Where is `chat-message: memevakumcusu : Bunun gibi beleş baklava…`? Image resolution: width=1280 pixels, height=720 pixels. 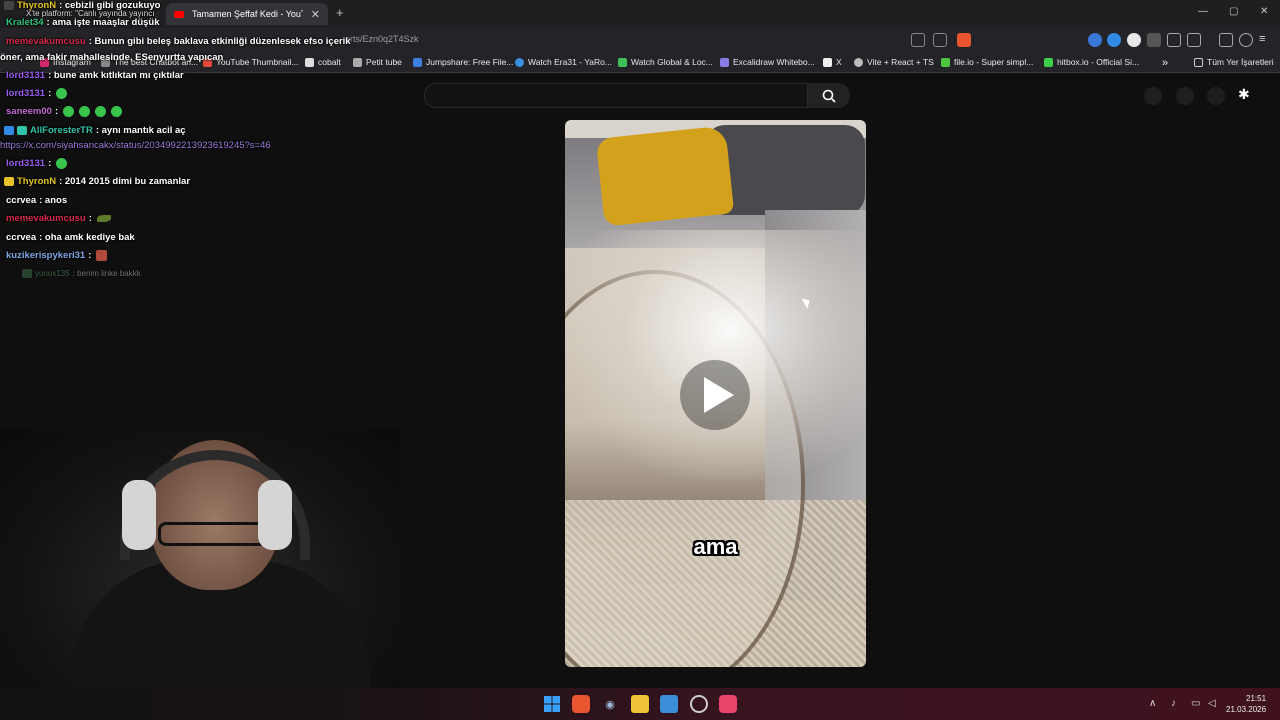 chat-message: memevakumcusu : Bunun gibi beleş baklava… is located at coordinates (178, 41).